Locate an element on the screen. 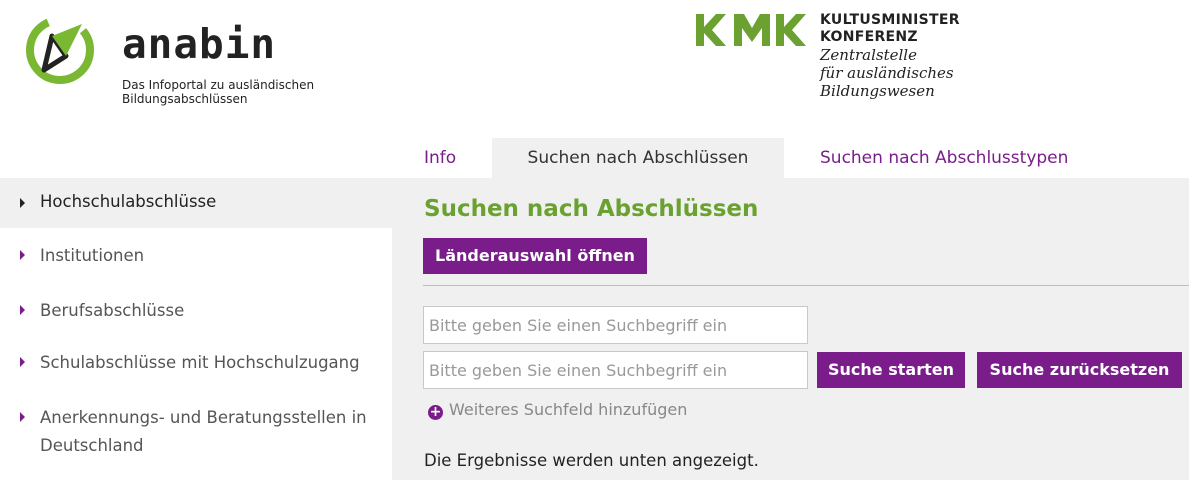 Image resolution: width=1189 pixels, height=480 pixels. sidebar-item-hochschulabschluesse: Hochschulabschlüsse is located at coordinates (196, 203).